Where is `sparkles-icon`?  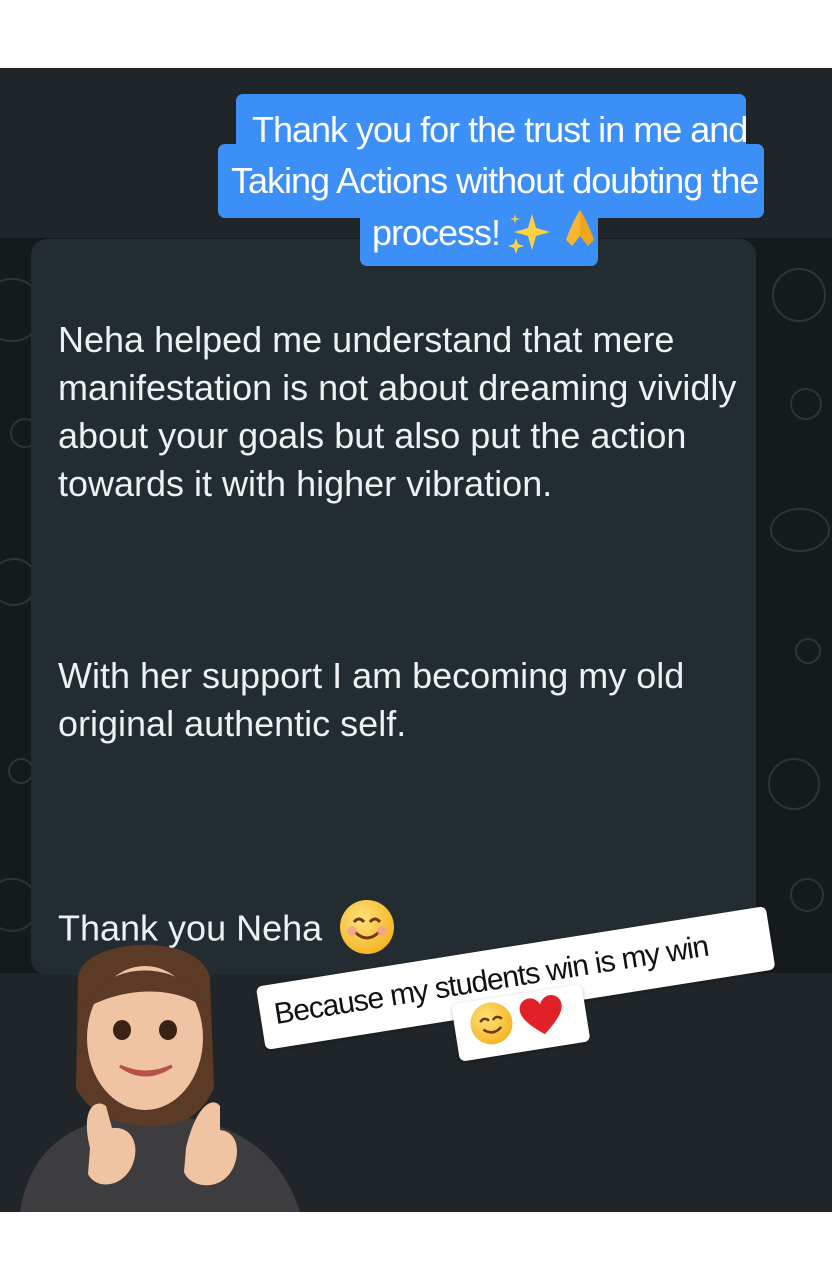
sparkles-icon is located at coordinates (529, 234).